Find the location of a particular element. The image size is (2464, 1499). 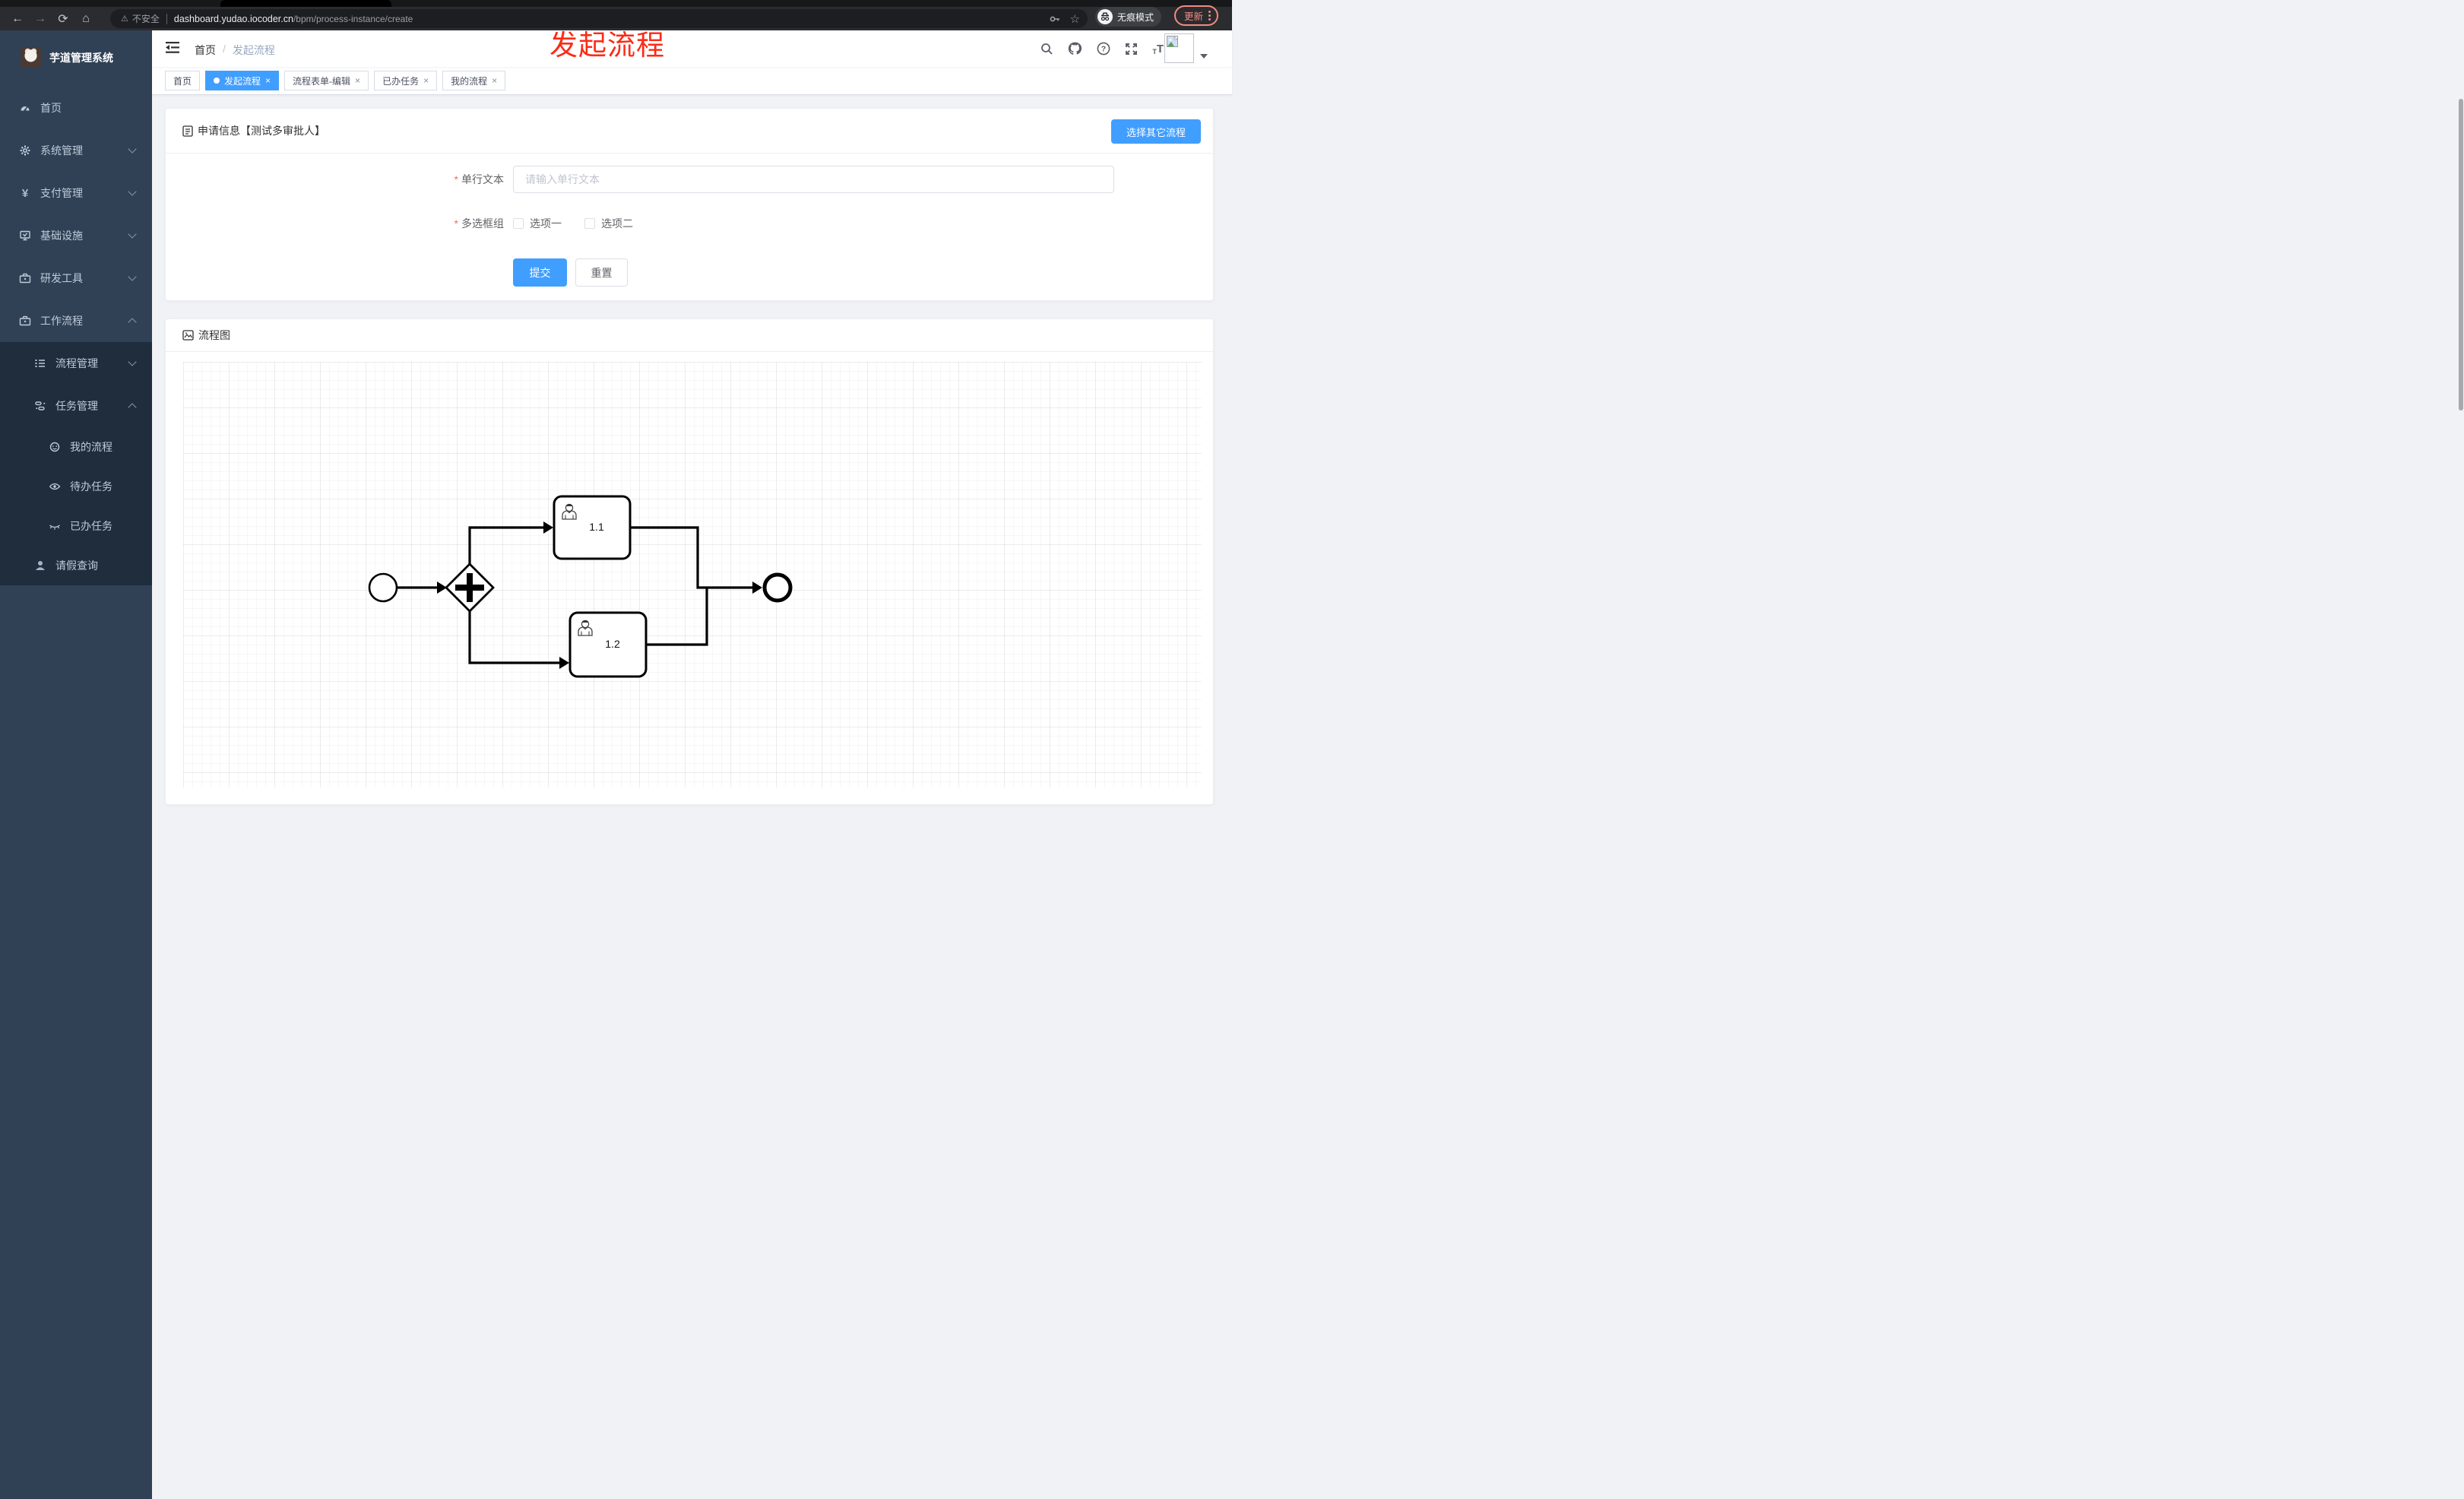

sidebar-item-system: 系统管理 is located at coordinates (76, 150).